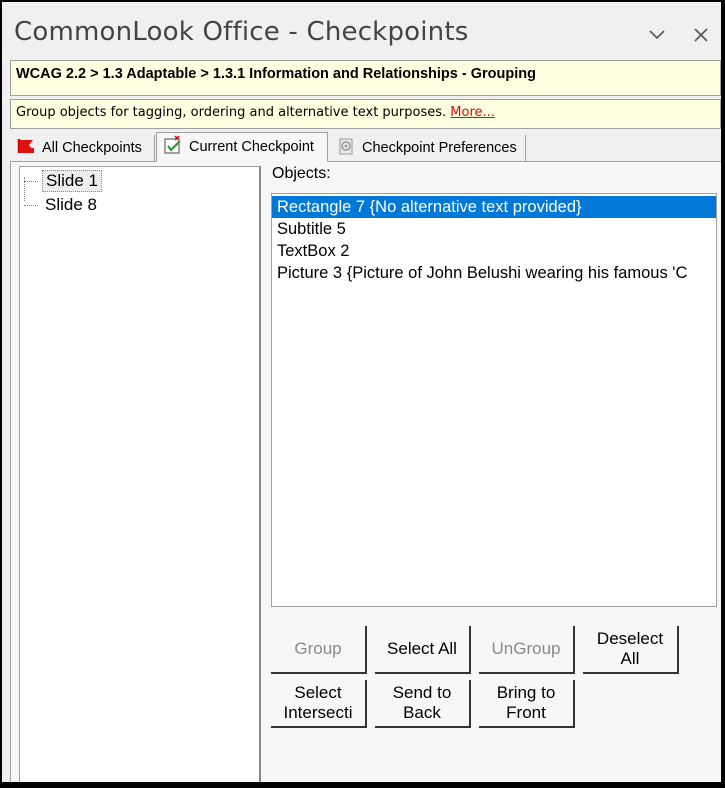  I want to click on select-intersecting-button: Select Intersecti, so click(319, 704).